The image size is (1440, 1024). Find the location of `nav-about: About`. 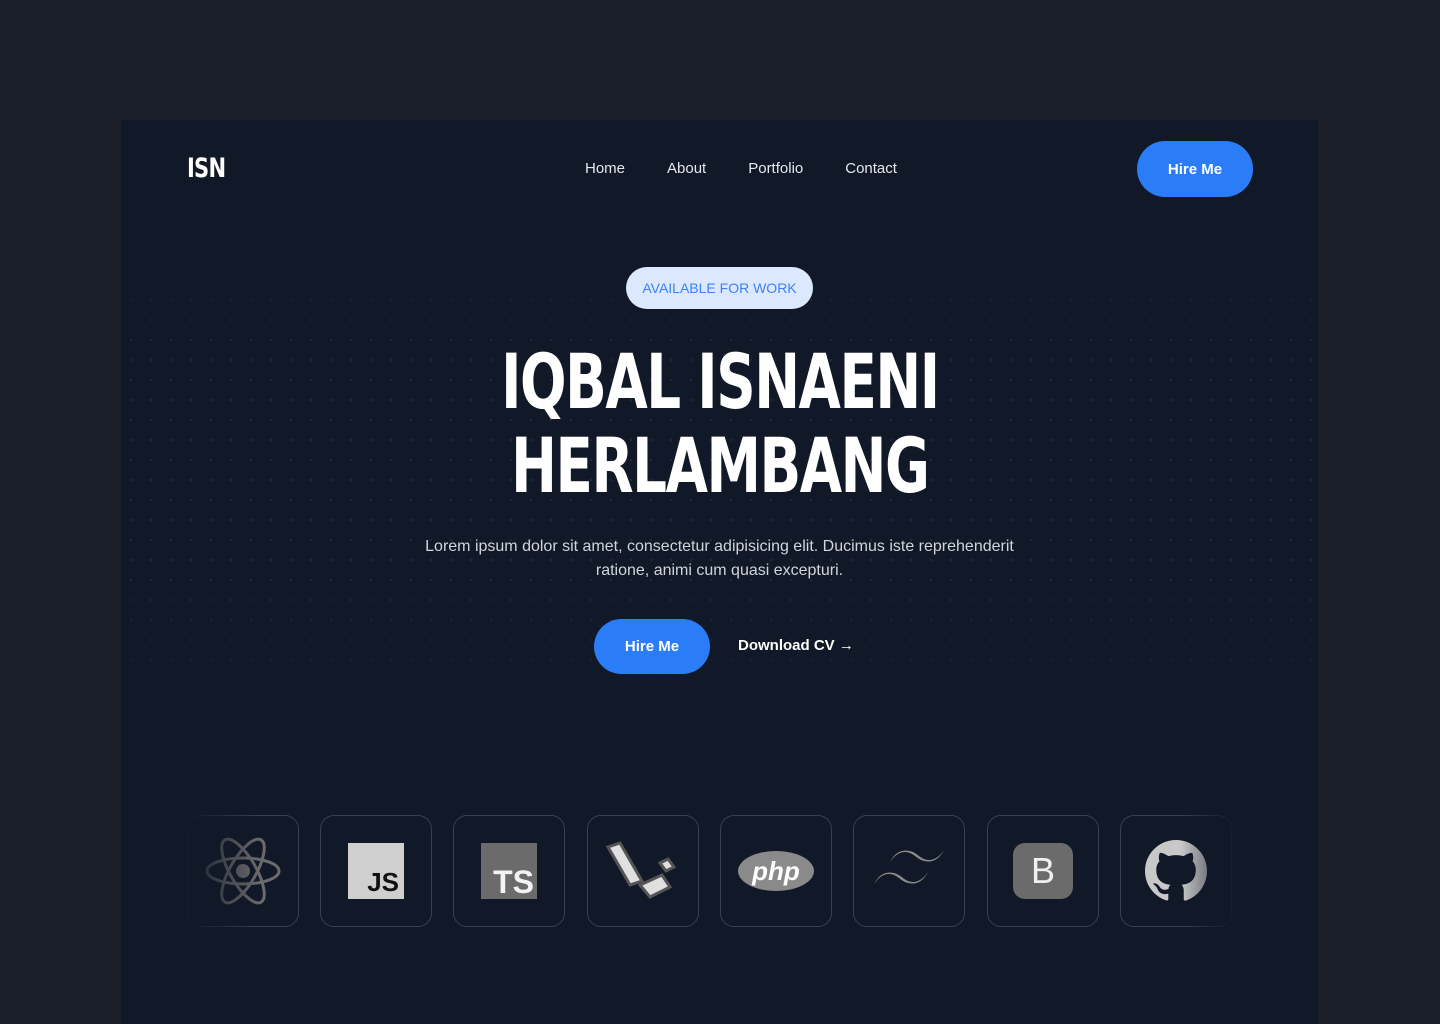

nav-about: About is located at coordinates (686, 168).